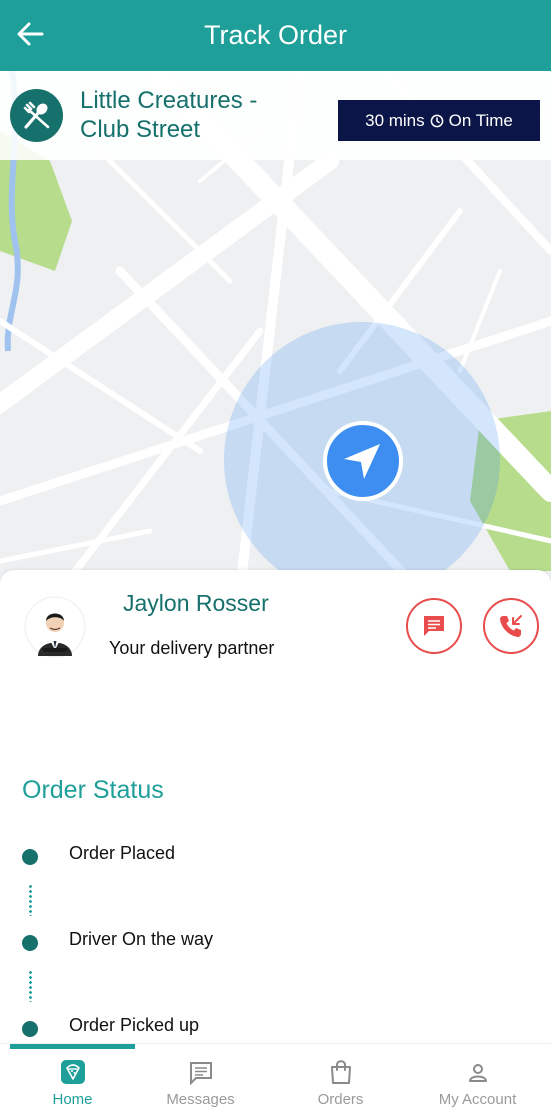 The width and height of the screenshot is (551, 1116). I want to click on nav-messages-label: Messages, so click(200, 1099).